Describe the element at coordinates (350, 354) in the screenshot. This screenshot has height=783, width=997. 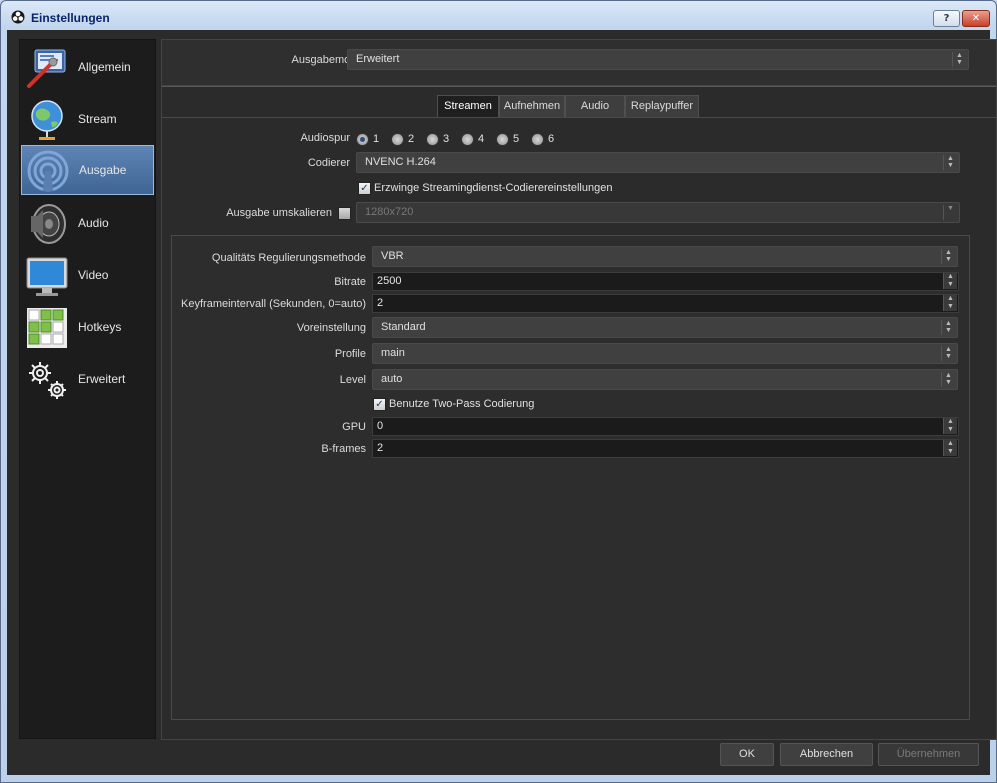
I see `profile-label: Profile` at that location.